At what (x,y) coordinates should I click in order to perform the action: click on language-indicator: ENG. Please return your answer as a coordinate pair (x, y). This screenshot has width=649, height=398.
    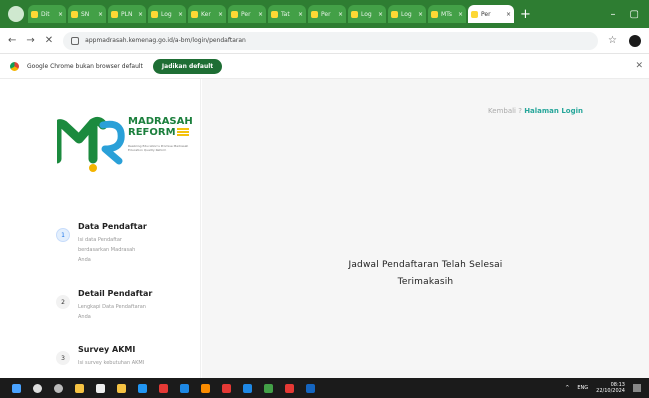
    Looking at the image, I should click on (582, 388).